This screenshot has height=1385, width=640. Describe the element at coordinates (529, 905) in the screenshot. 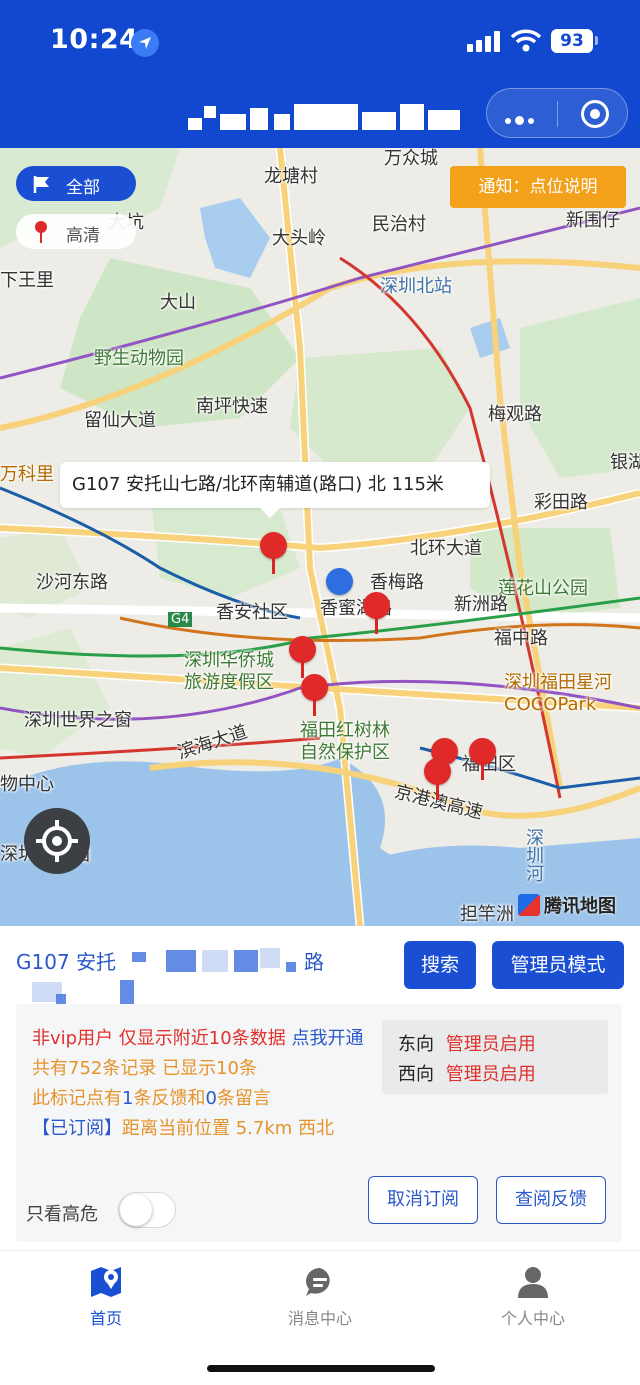

I see `tencent-map-logo-icon` at that location.